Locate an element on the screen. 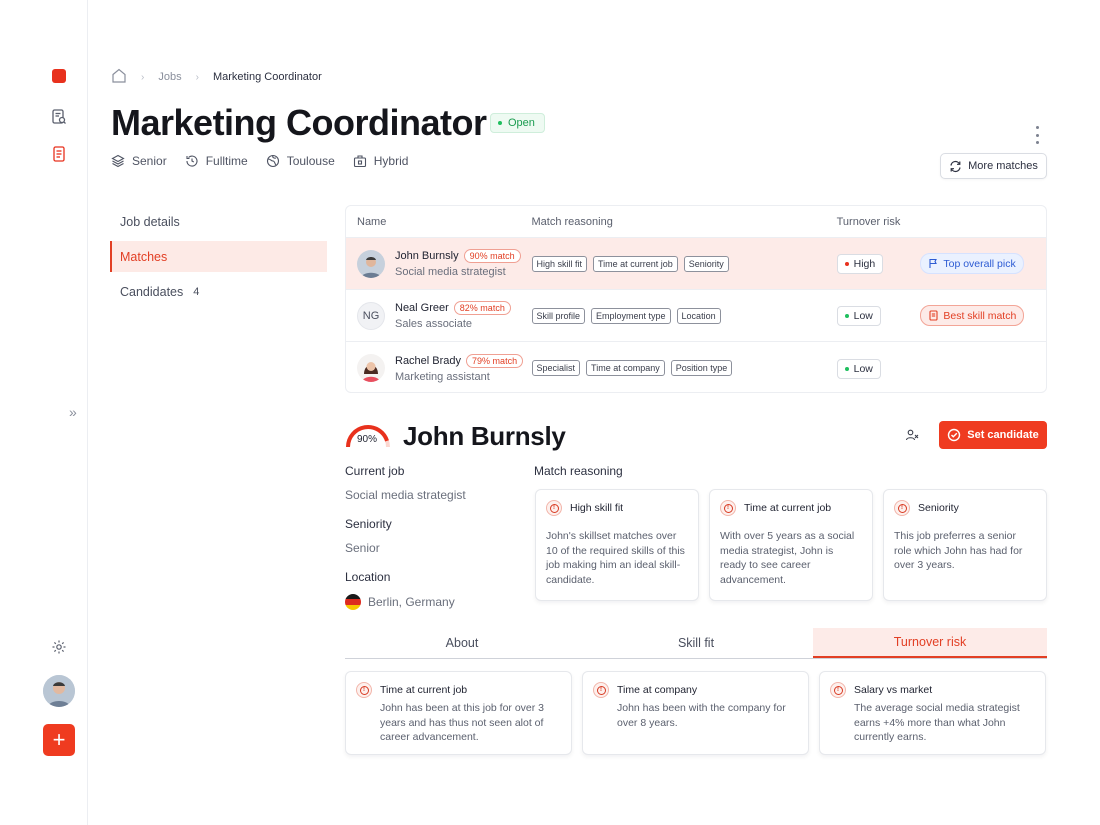  tab-turnover-risk: Turnover risk is located at coordinates (930, 643).